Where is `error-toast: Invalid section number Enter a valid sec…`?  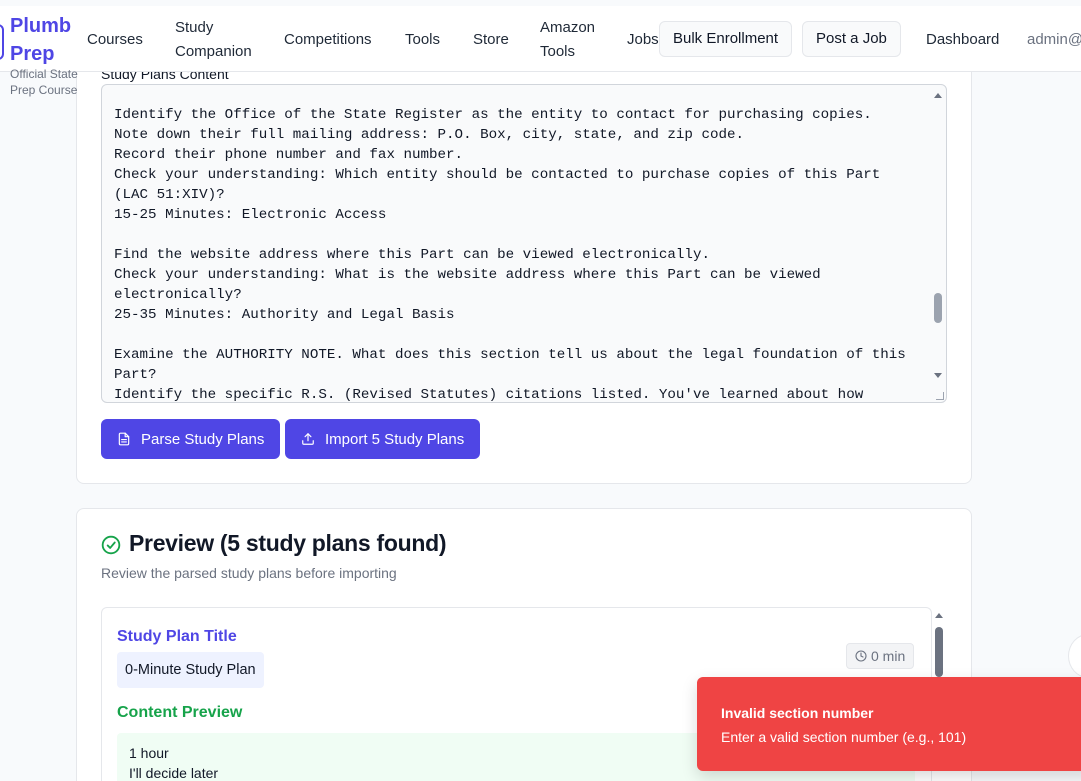 error-toast: Invalid section number Enter a valid sec… is located at coordinates (889, 724).